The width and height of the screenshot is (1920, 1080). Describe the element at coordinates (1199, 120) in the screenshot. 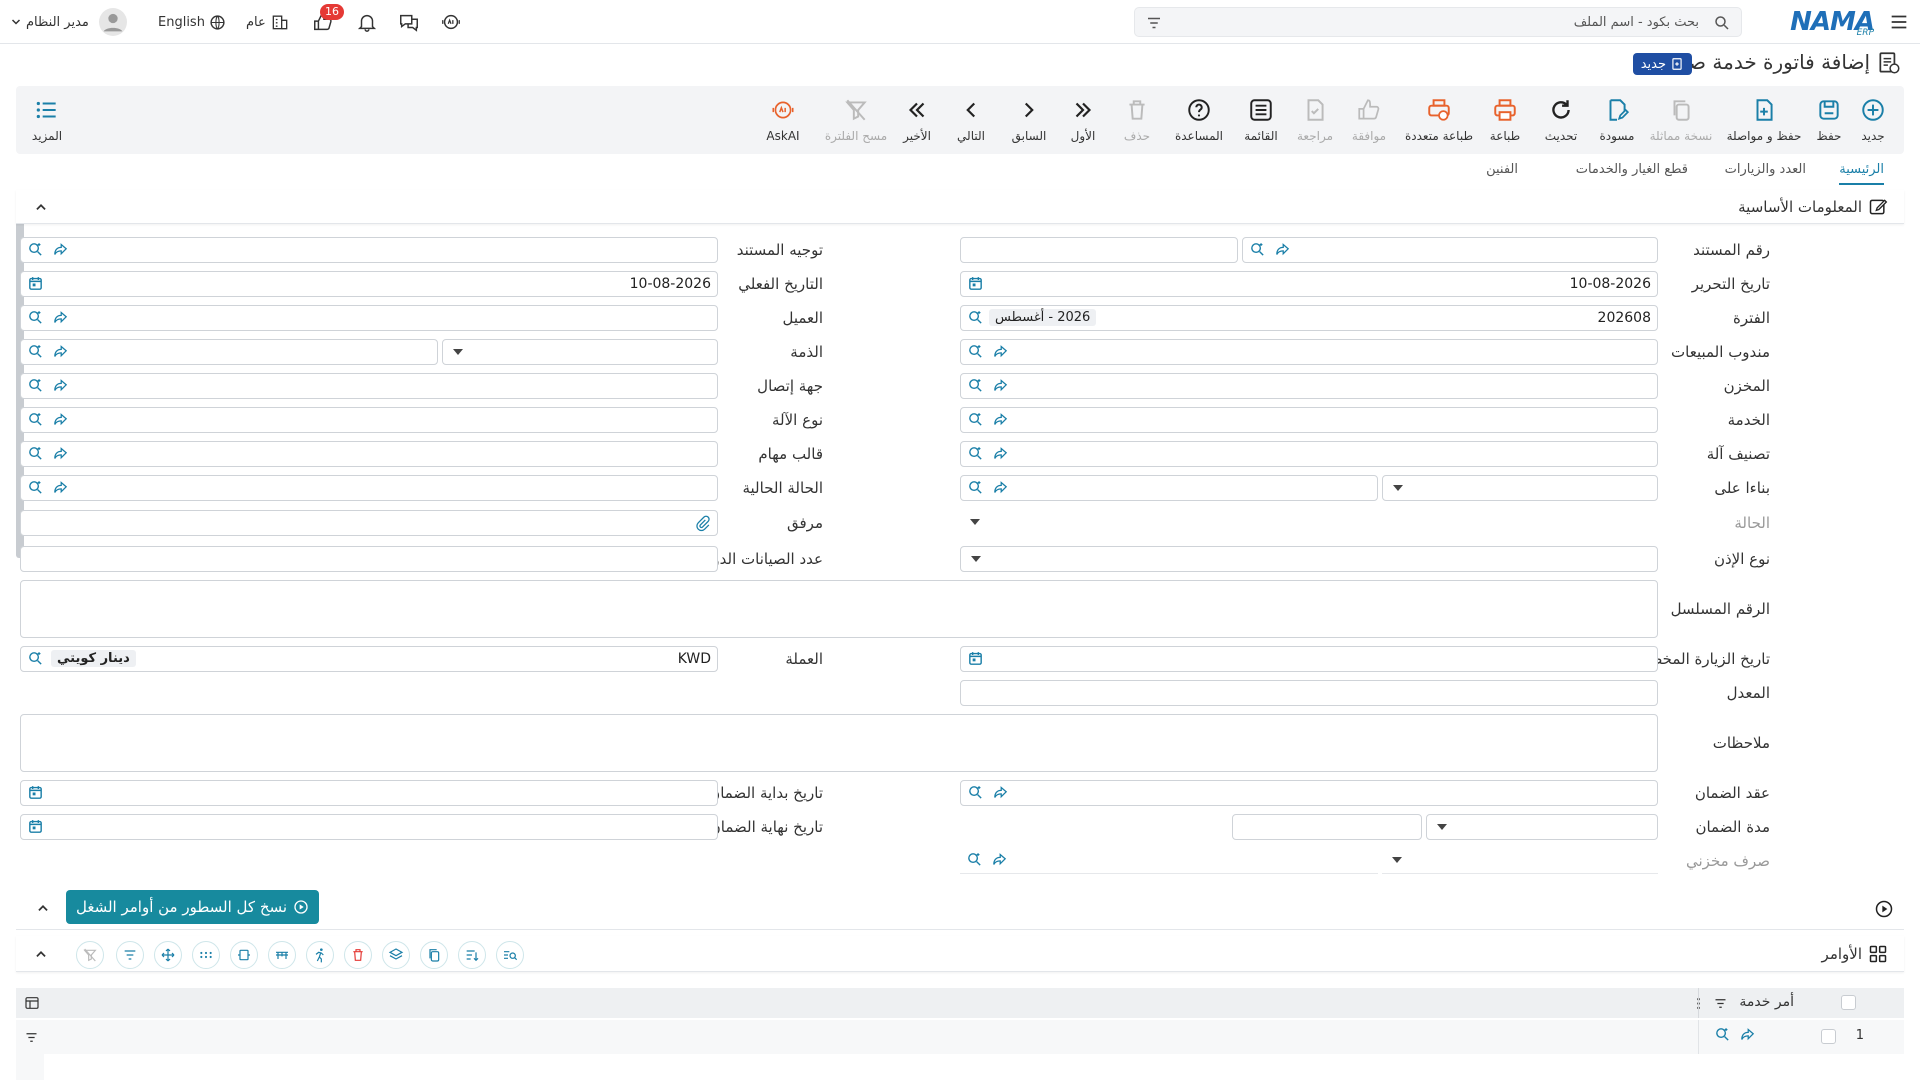

I see `help-button: المساعدة` at that location.